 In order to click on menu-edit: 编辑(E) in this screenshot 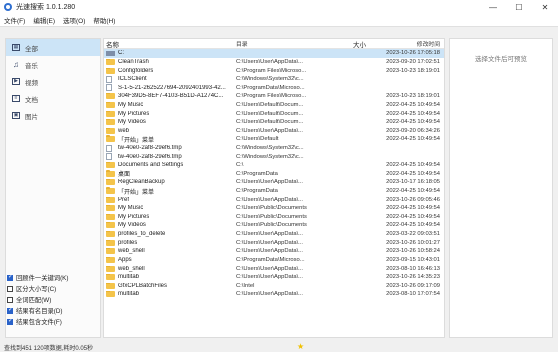, I will do `click(44, 20)`.